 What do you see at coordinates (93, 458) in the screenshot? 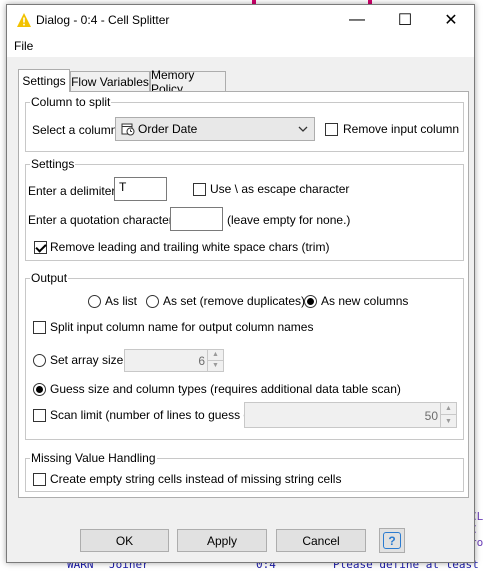
I see `group-title: Missing Value Handling` at bounding box center [93, 458].